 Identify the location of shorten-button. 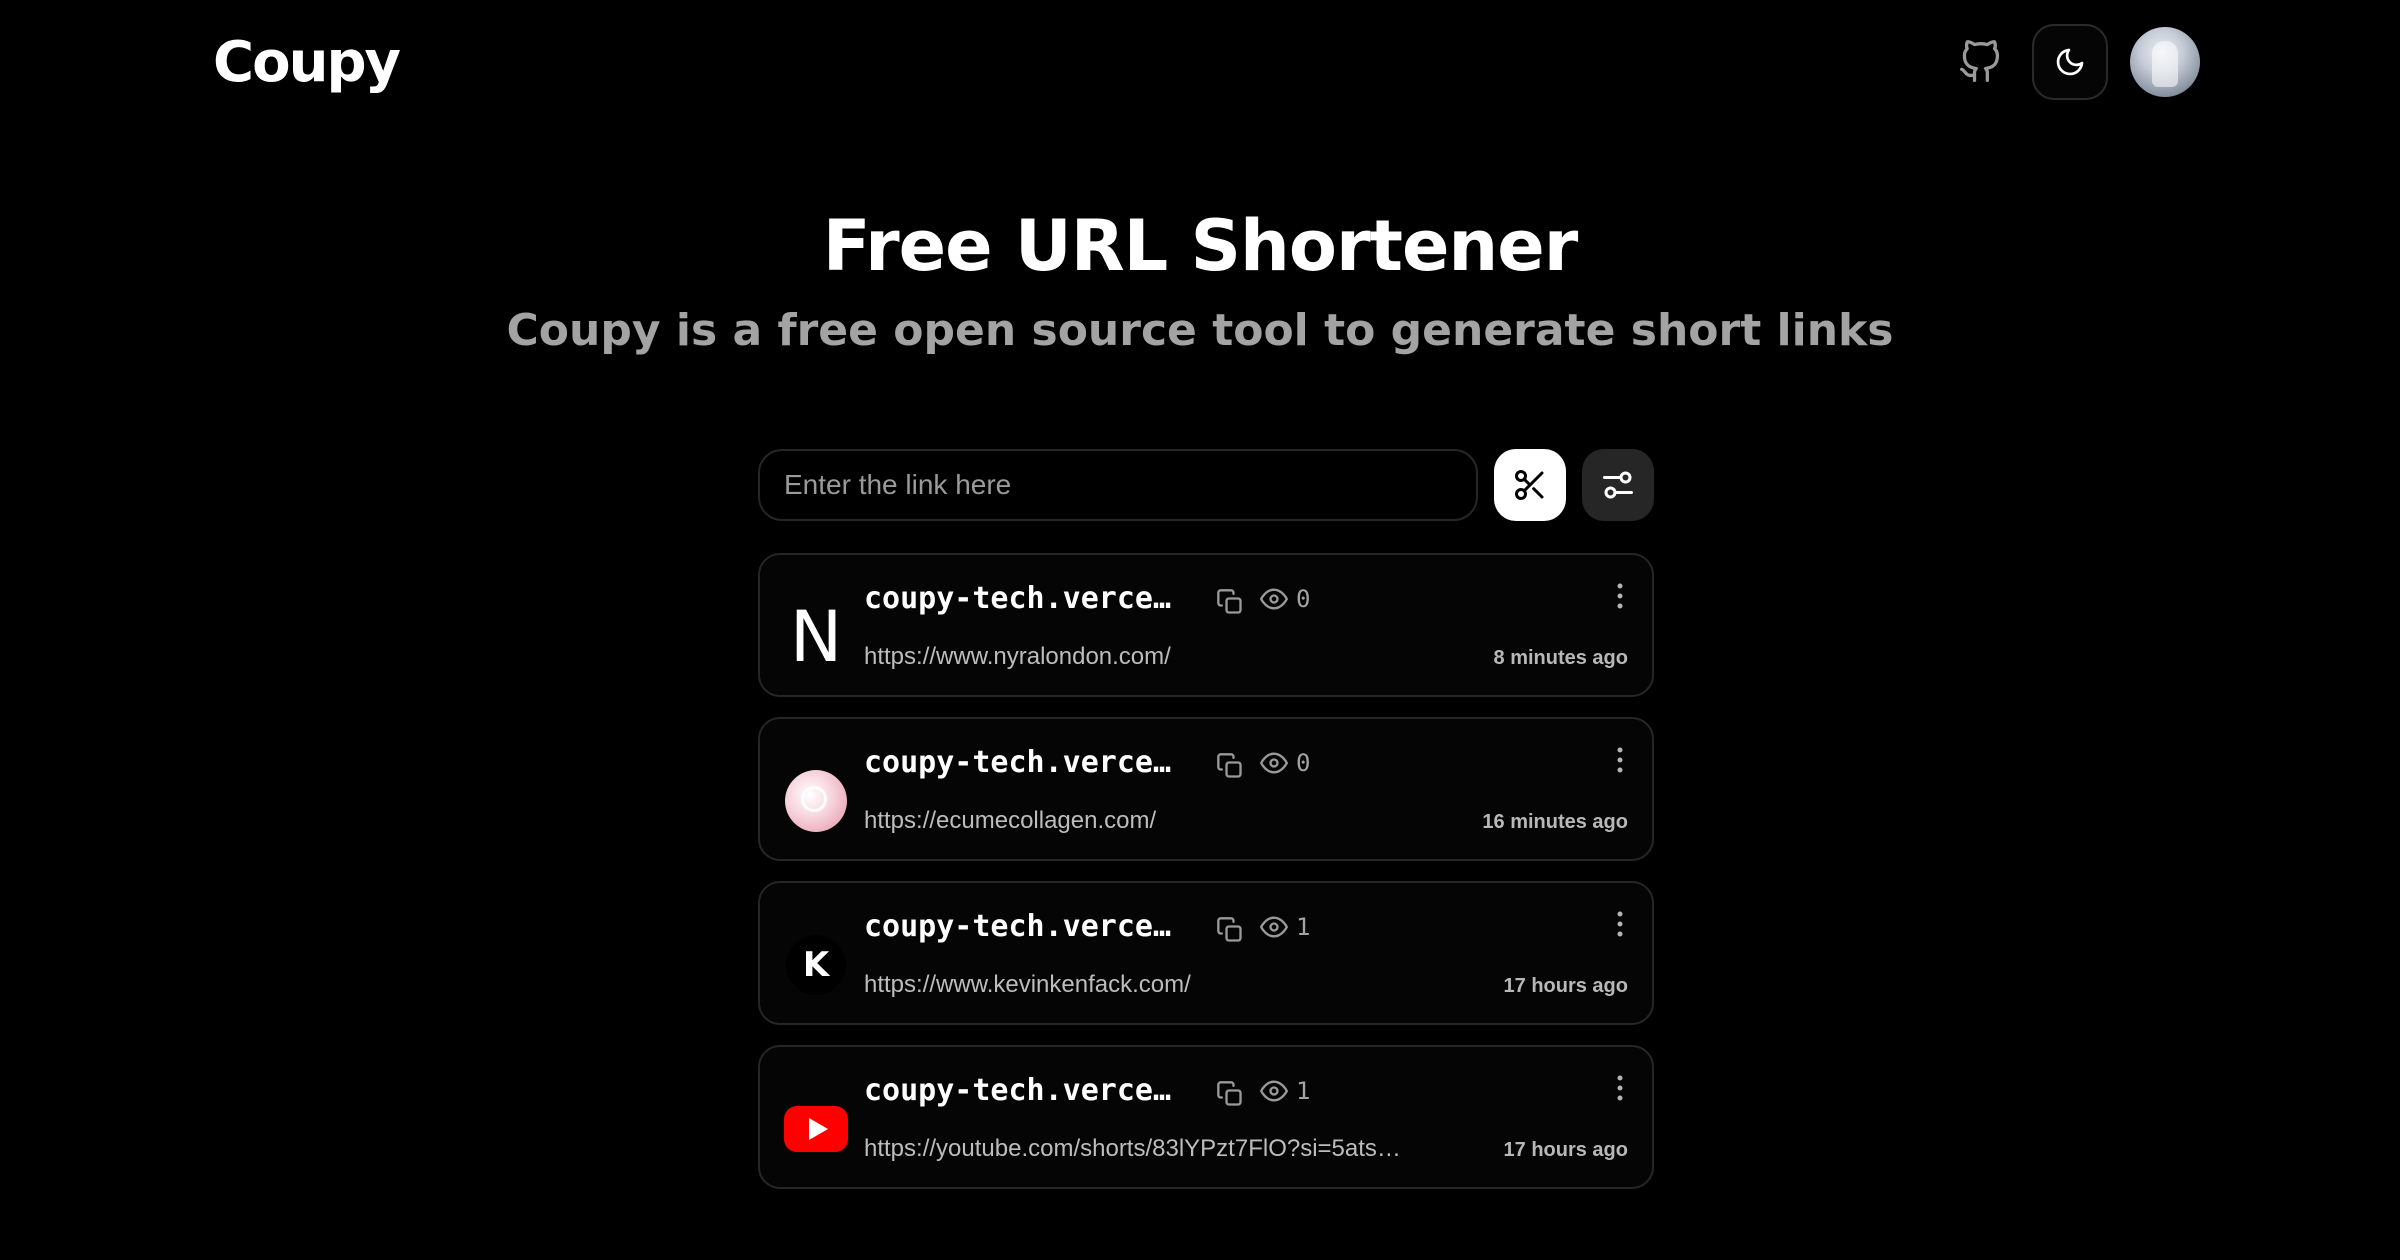
(1530, 485).